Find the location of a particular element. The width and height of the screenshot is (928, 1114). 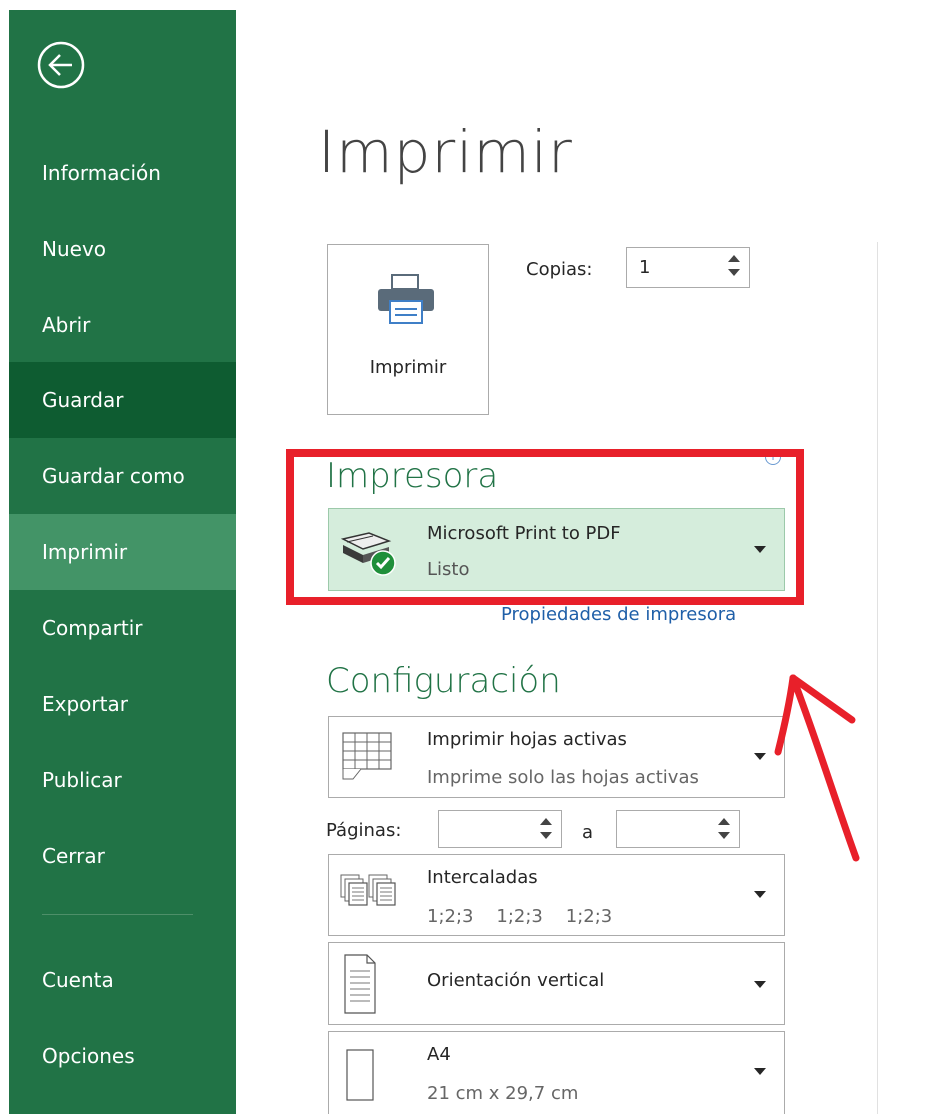

pages-label: Páginas: is located at coordinates (364, 830).